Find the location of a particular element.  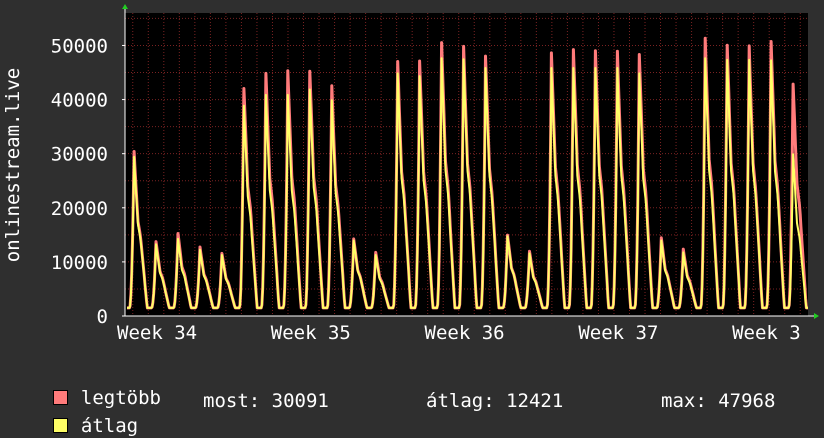

x-tick-label: Week 36 is located at coordinates (465, 333).